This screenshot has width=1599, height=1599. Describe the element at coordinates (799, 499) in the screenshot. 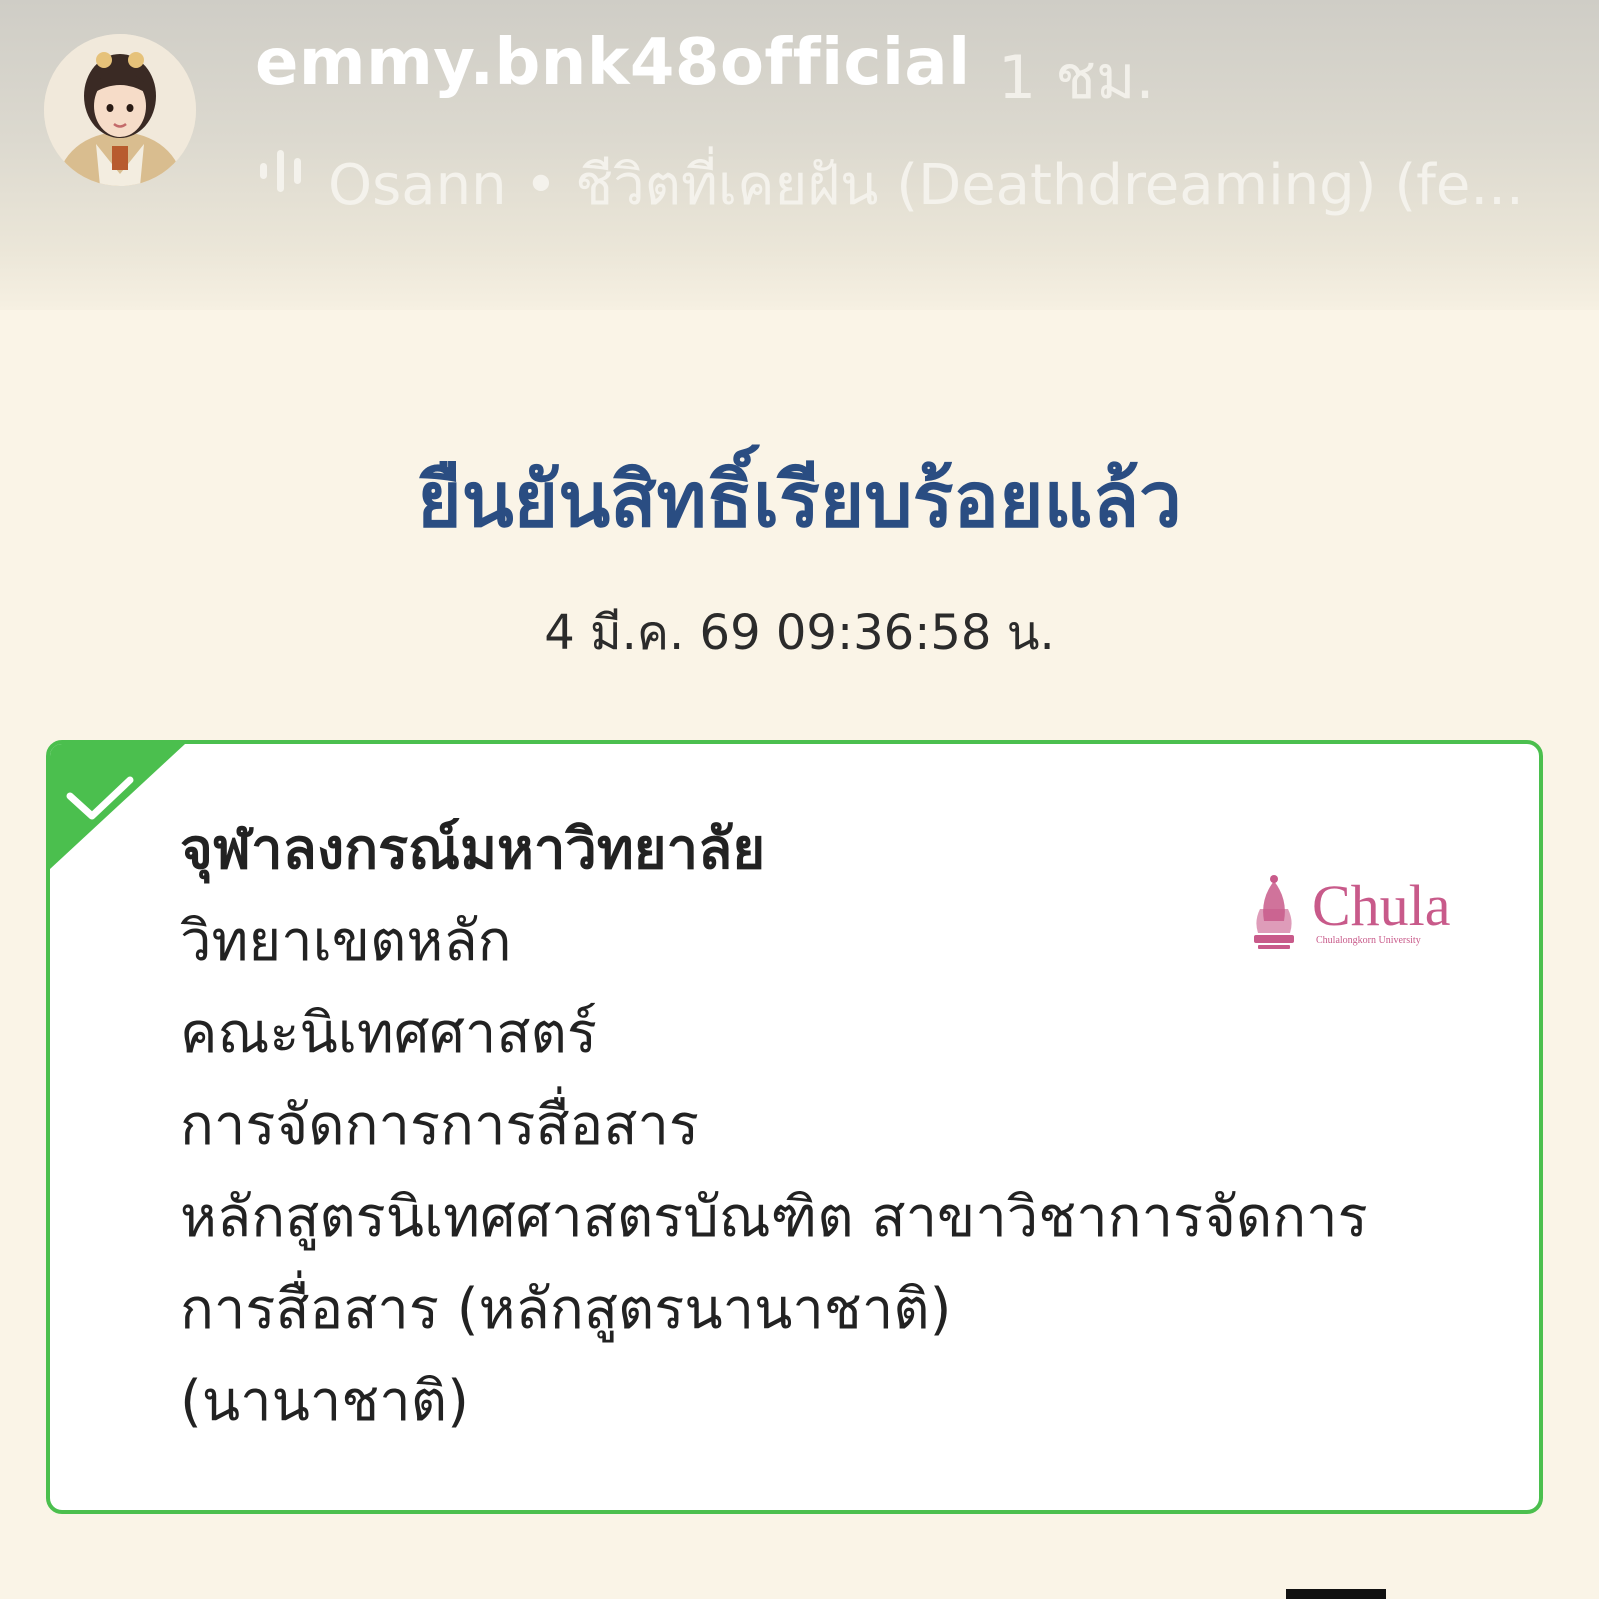

I see `confirmation-title: ยืนยันสิทธิ์เรียบร้อยแล้ว` at that location.